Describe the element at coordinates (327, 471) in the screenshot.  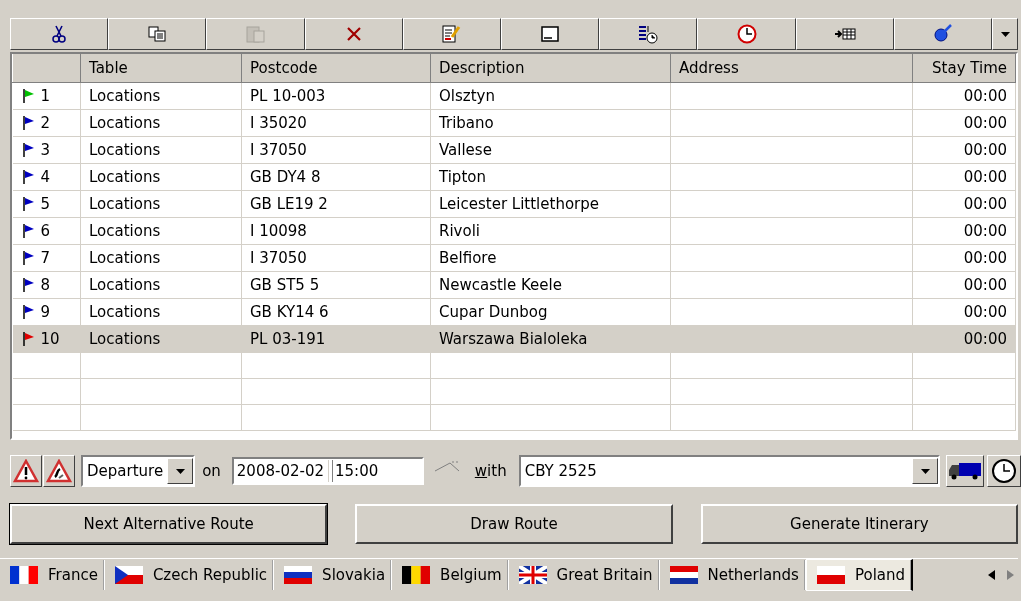
I see `date-time-field: 2008-02-02 15:00` at that location.